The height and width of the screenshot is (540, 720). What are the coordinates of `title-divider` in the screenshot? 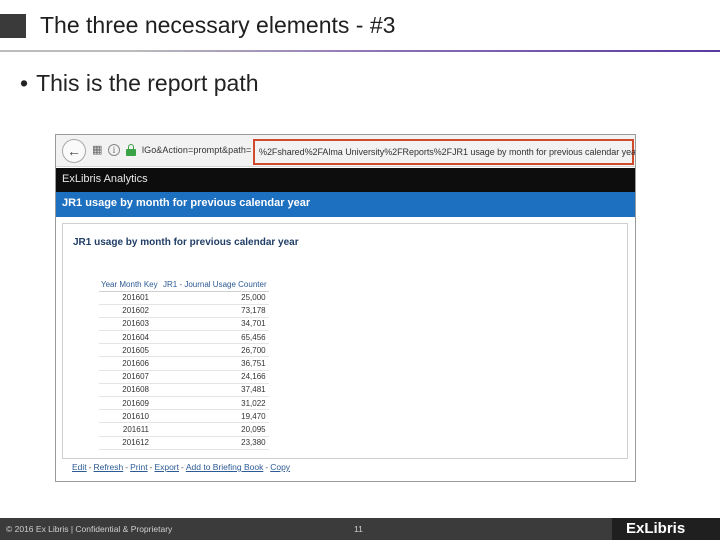 It's located at (360, 51).